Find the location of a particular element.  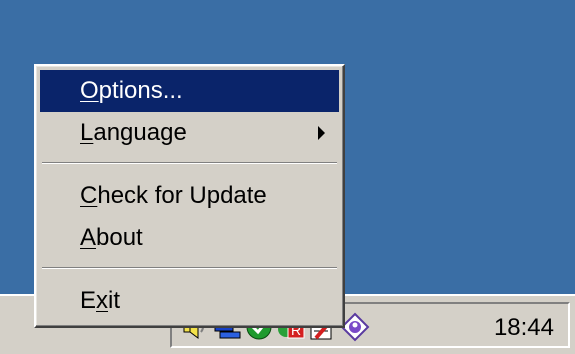

menu-item-label: Language is located at coordinates (133, 132).